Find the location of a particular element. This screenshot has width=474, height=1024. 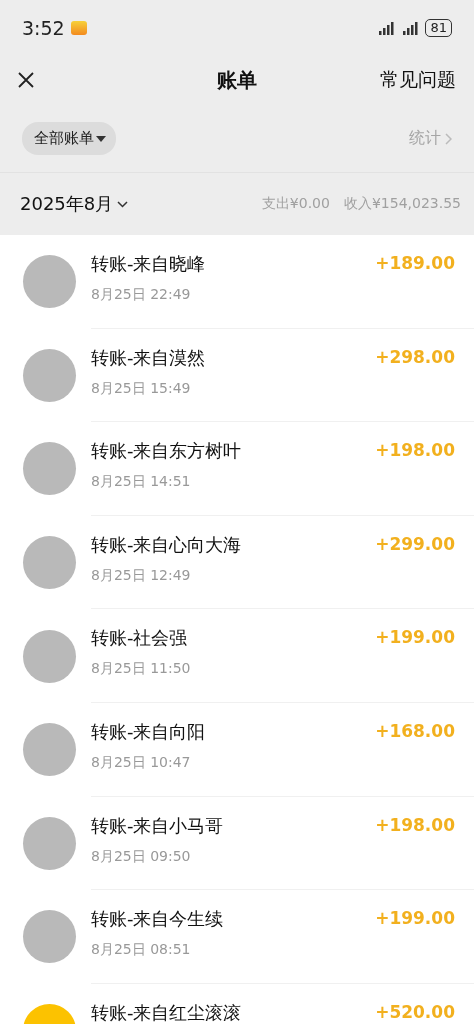

bill-filter-dropdown: 全部账单 is located at coordinates (69, 138).